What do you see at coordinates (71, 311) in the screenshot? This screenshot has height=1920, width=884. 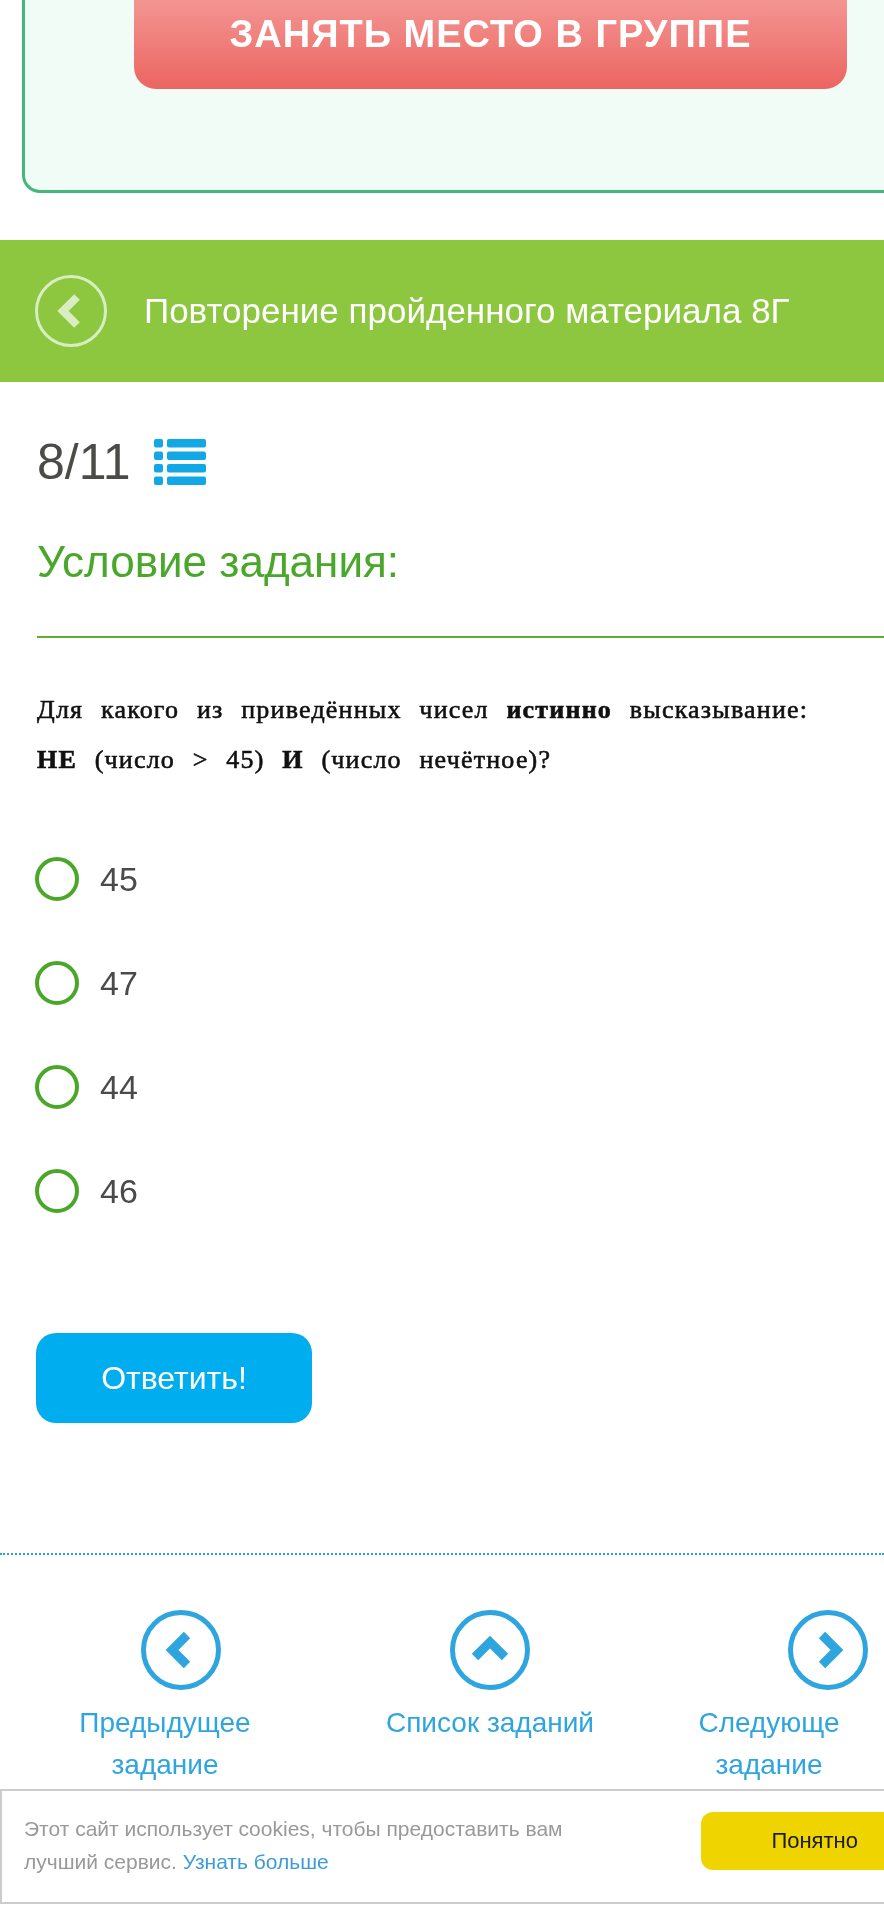 I see `back-icon` at bounding box center [71, 311].